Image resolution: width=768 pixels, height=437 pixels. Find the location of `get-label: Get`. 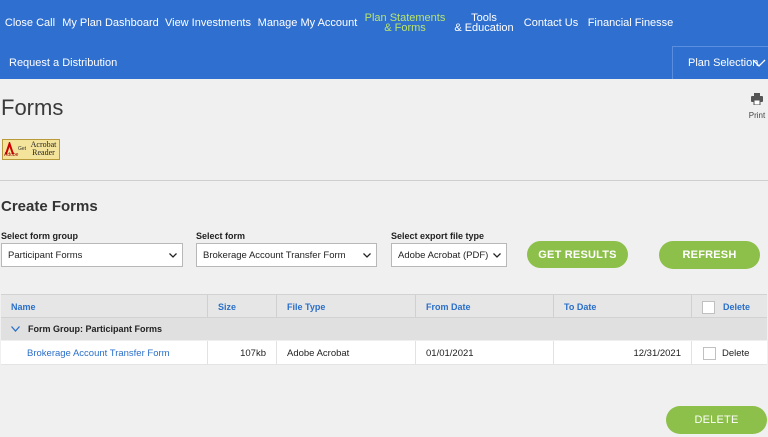

get-label: Get is located at coordinates (22, 149).